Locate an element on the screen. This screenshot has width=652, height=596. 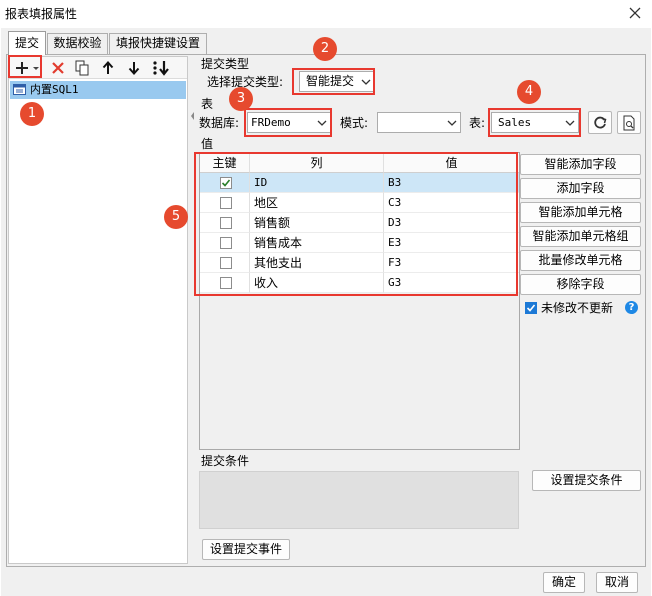
smart-add-field-button: 智能添加字段 is located at coordinates (580, 164).